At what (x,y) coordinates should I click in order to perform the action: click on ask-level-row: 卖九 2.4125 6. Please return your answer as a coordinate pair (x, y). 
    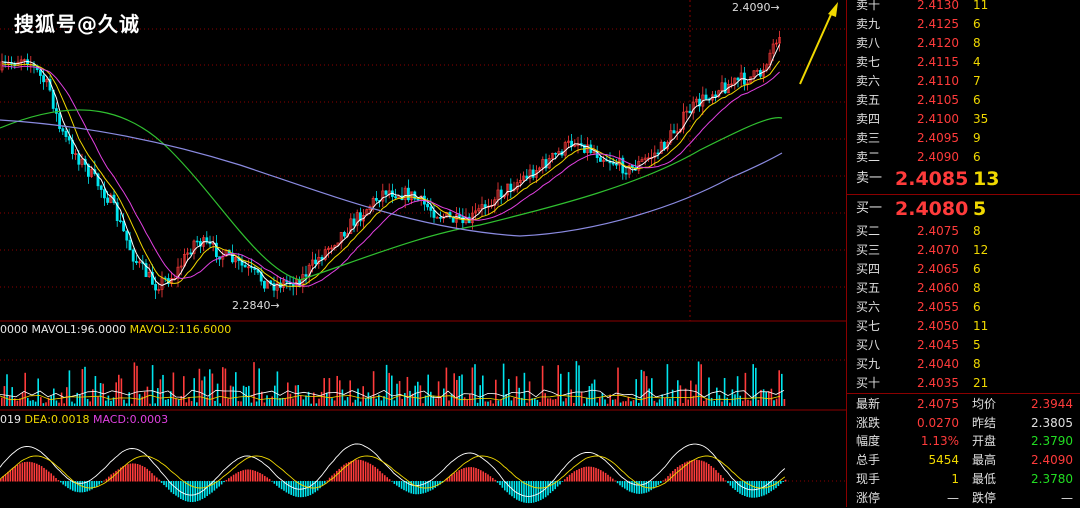
    Looking at the image, I should click on (963, 24).